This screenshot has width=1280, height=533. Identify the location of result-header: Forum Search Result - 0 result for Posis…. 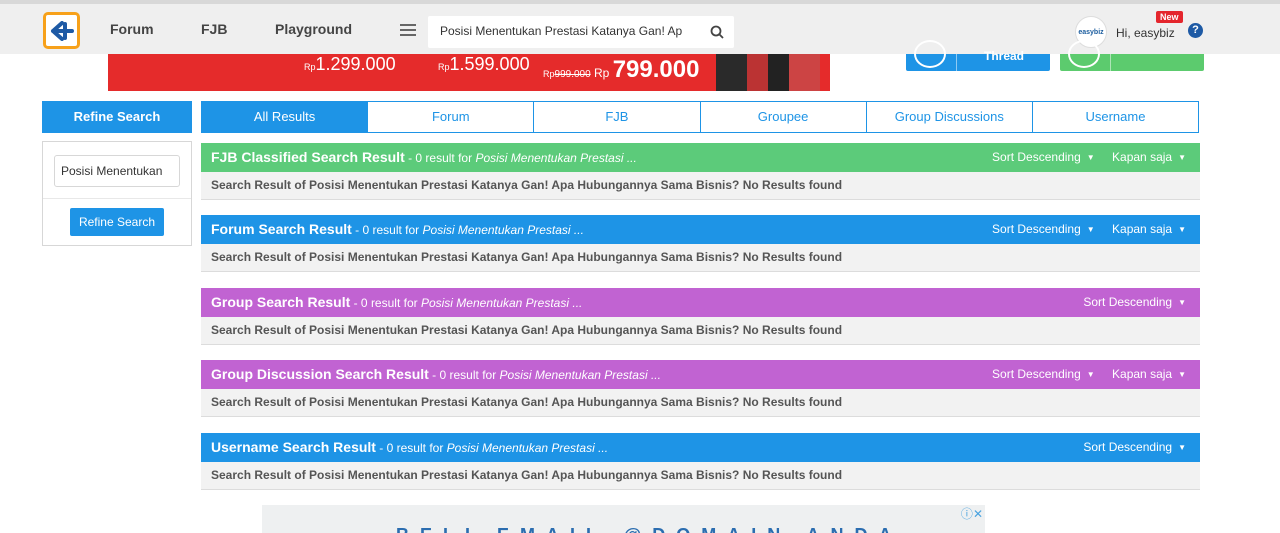
(700, 229).